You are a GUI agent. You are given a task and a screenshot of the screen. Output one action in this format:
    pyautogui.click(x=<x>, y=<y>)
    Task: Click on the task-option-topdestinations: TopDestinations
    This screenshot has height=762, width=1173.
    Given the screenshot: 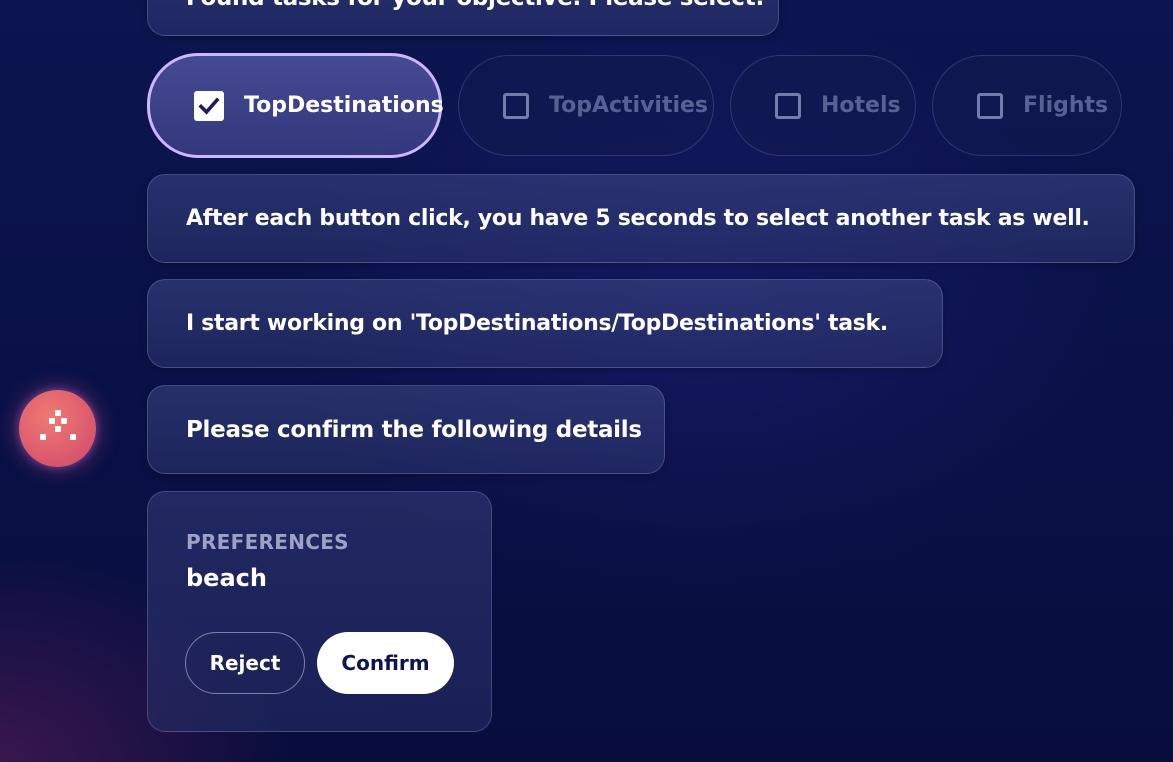 What is the action you would take?
    pyautogui.click(x=295, y=105)
    